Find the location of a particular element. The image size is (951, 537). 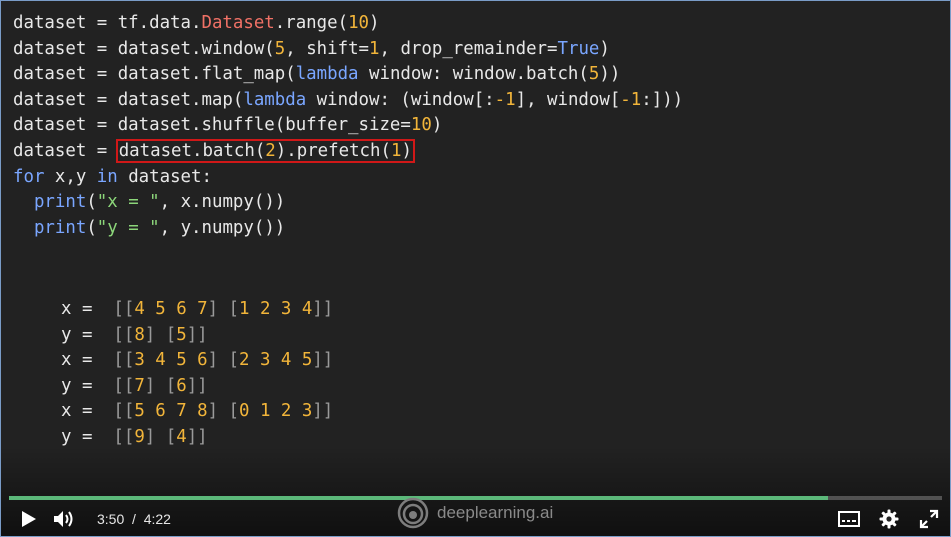

code-token: 1 is located at coordinates (396, 150).